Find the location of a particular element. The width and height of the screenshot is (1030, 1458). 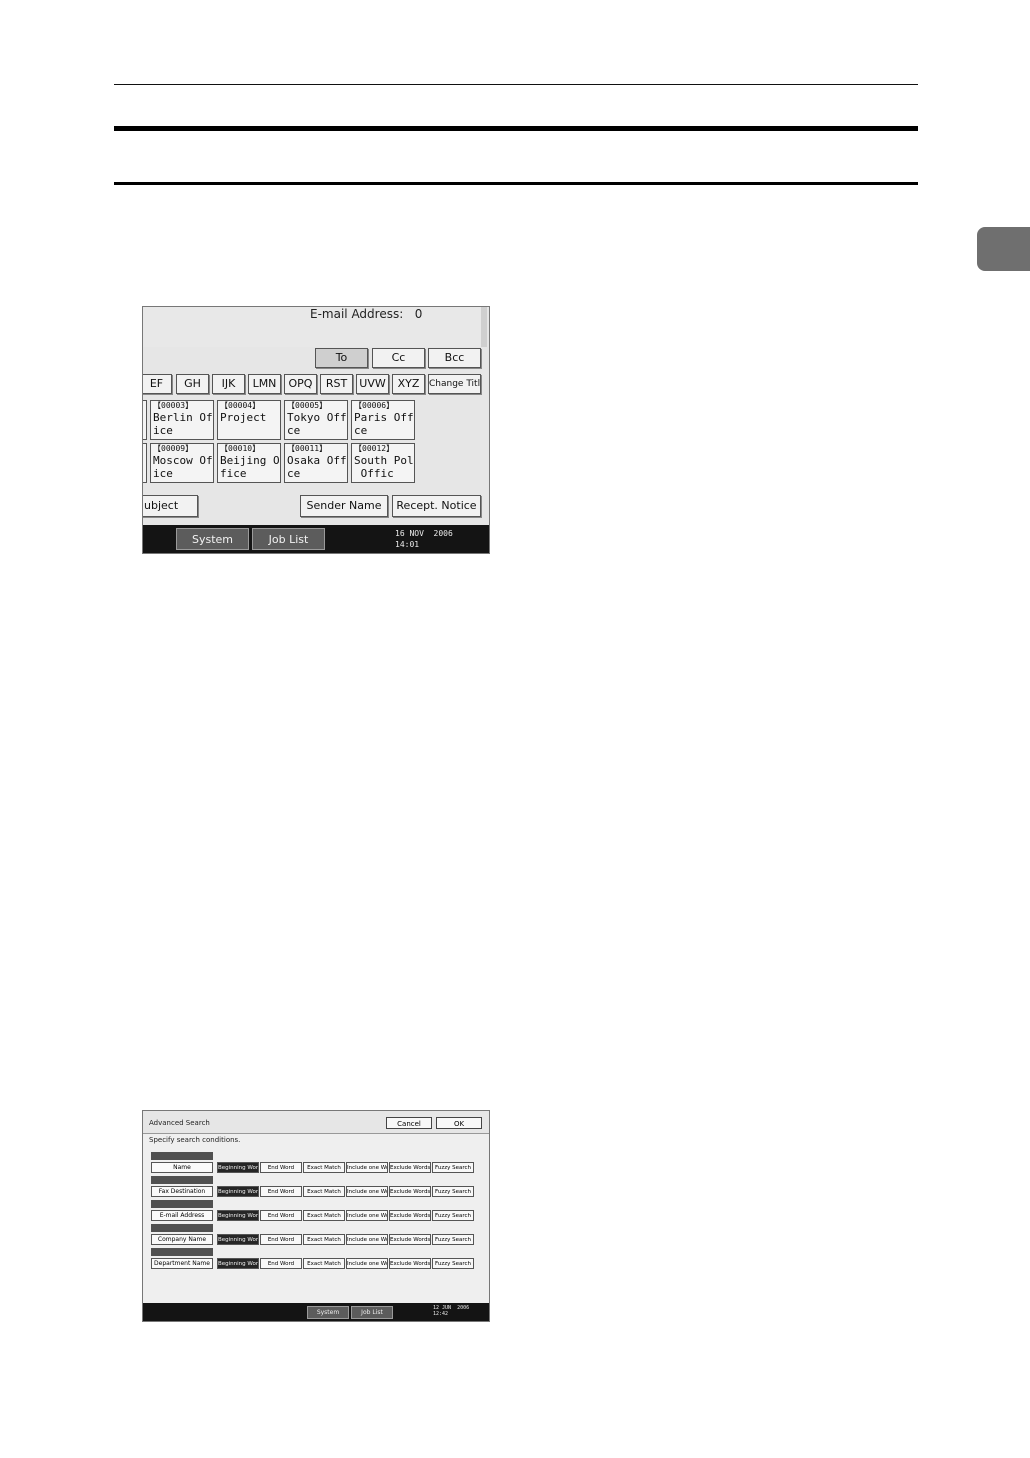

destination-code: 【00006】 is located at coordinates (374, 405).